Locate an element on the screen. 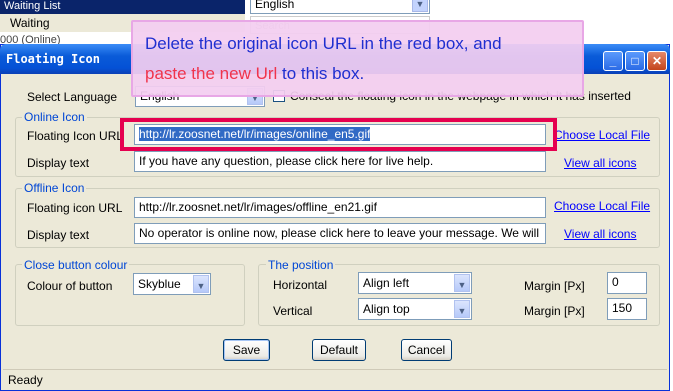  minimize-button: _ is located at coordinates (613, 61).